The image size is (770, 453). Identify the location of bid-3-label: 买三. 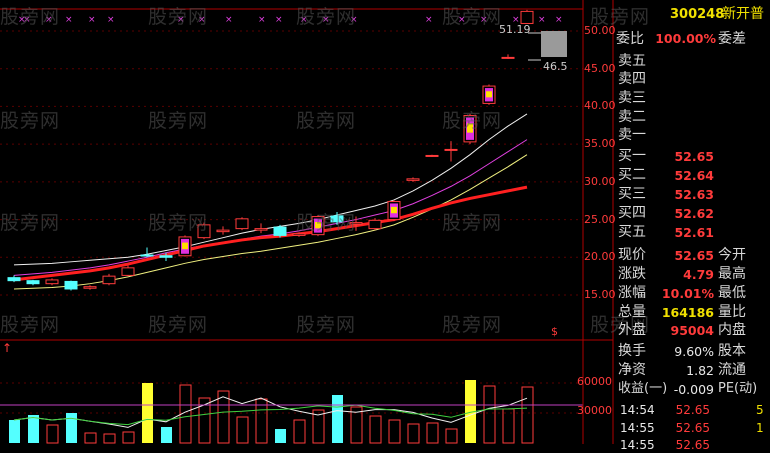
(632, 194).